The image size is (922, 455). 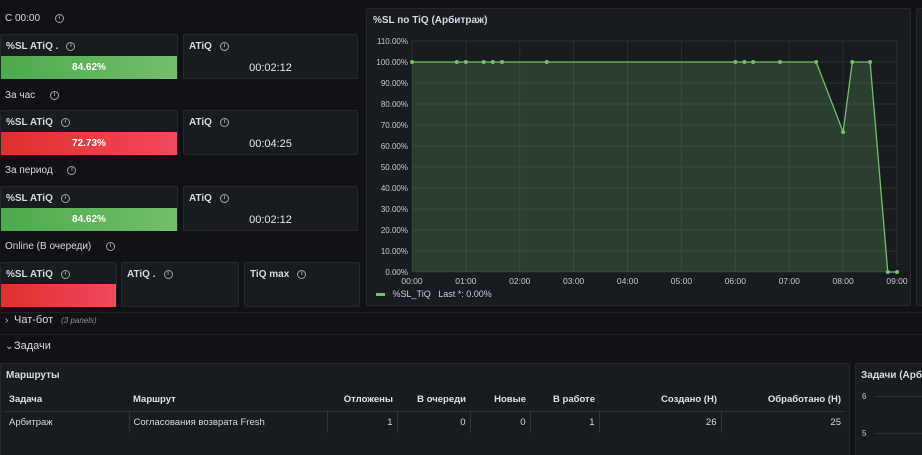 What do you see at coordinates (565, 422) in the screenshot?
I see `cell-in-progress: 1` at bounding box center [565, 422].